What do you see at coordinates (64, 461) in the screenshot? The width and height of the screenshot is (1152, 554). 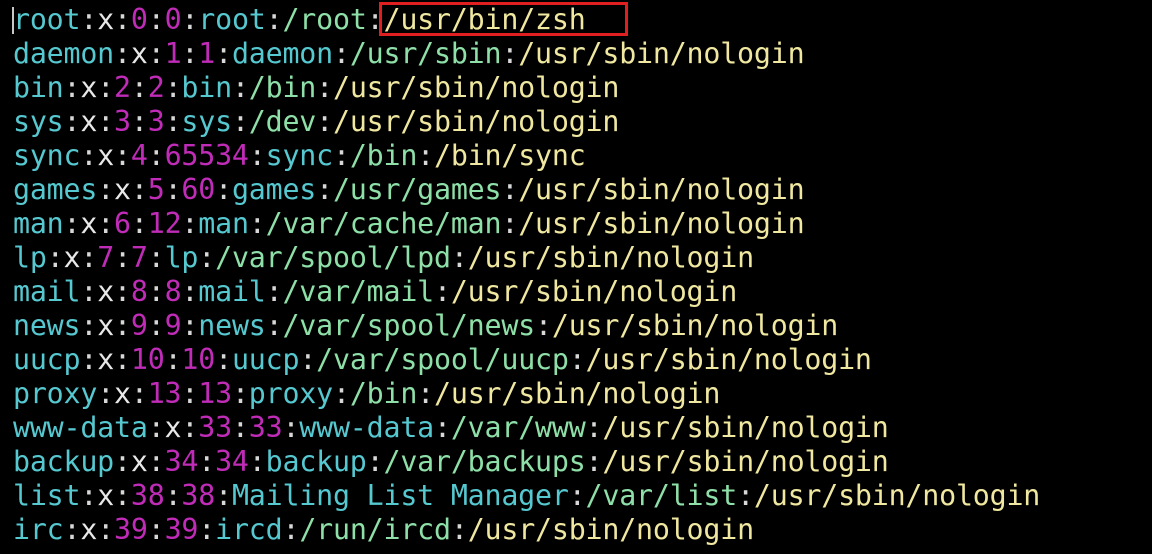 I see `field-user: backup` at bounding box center [64, 461].